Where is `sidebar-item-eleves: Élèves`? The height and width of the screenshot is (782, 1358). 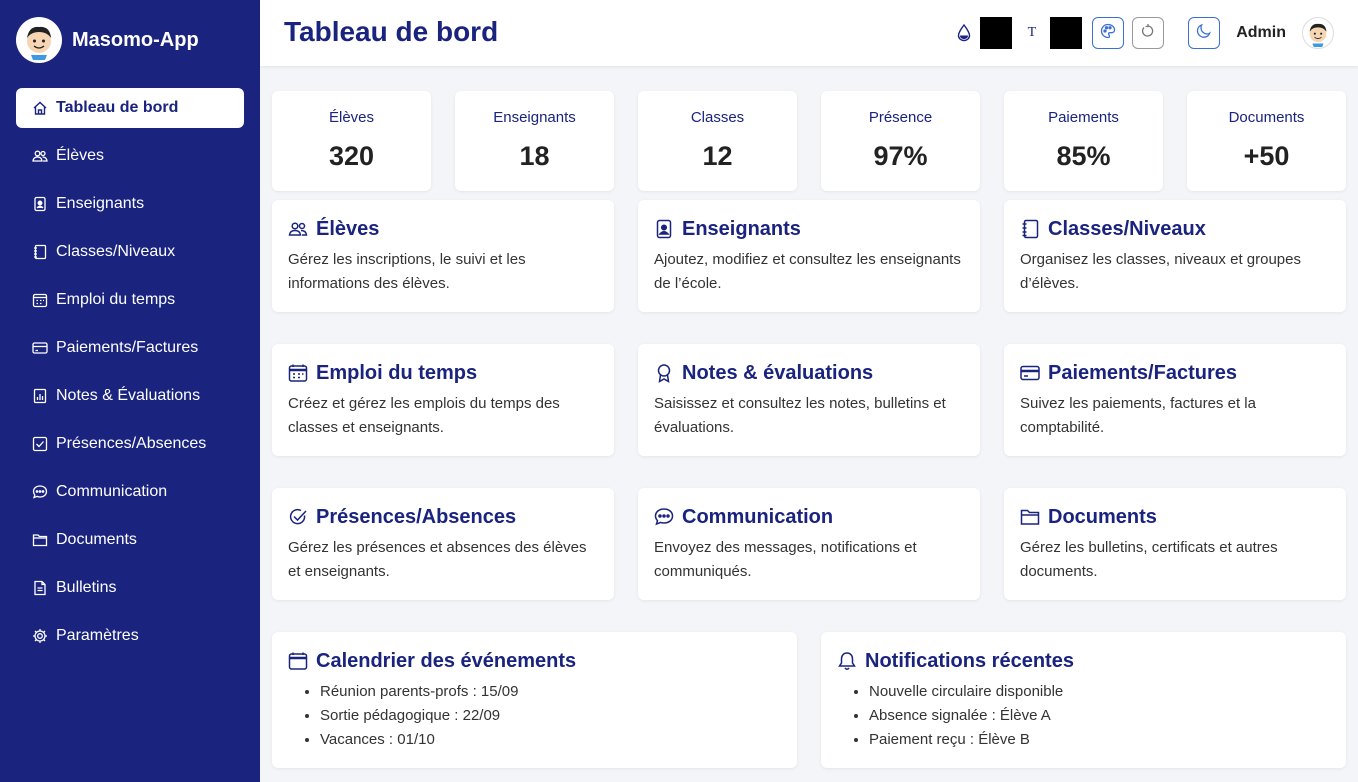 sidebar-item-eleves: Élèves is located at coordinates (130, 156).